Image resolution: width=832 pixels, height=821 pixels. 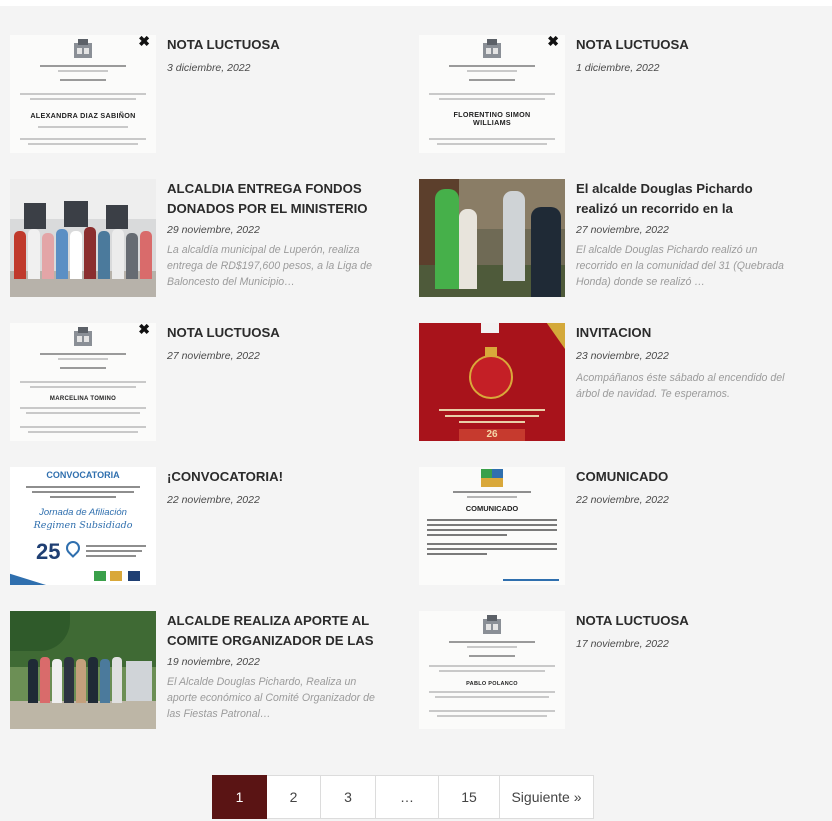 I want to click on post-thumbnail: ✖ ALEXANDRA DIAZ SABIÑON, so click(x=83, y=94).